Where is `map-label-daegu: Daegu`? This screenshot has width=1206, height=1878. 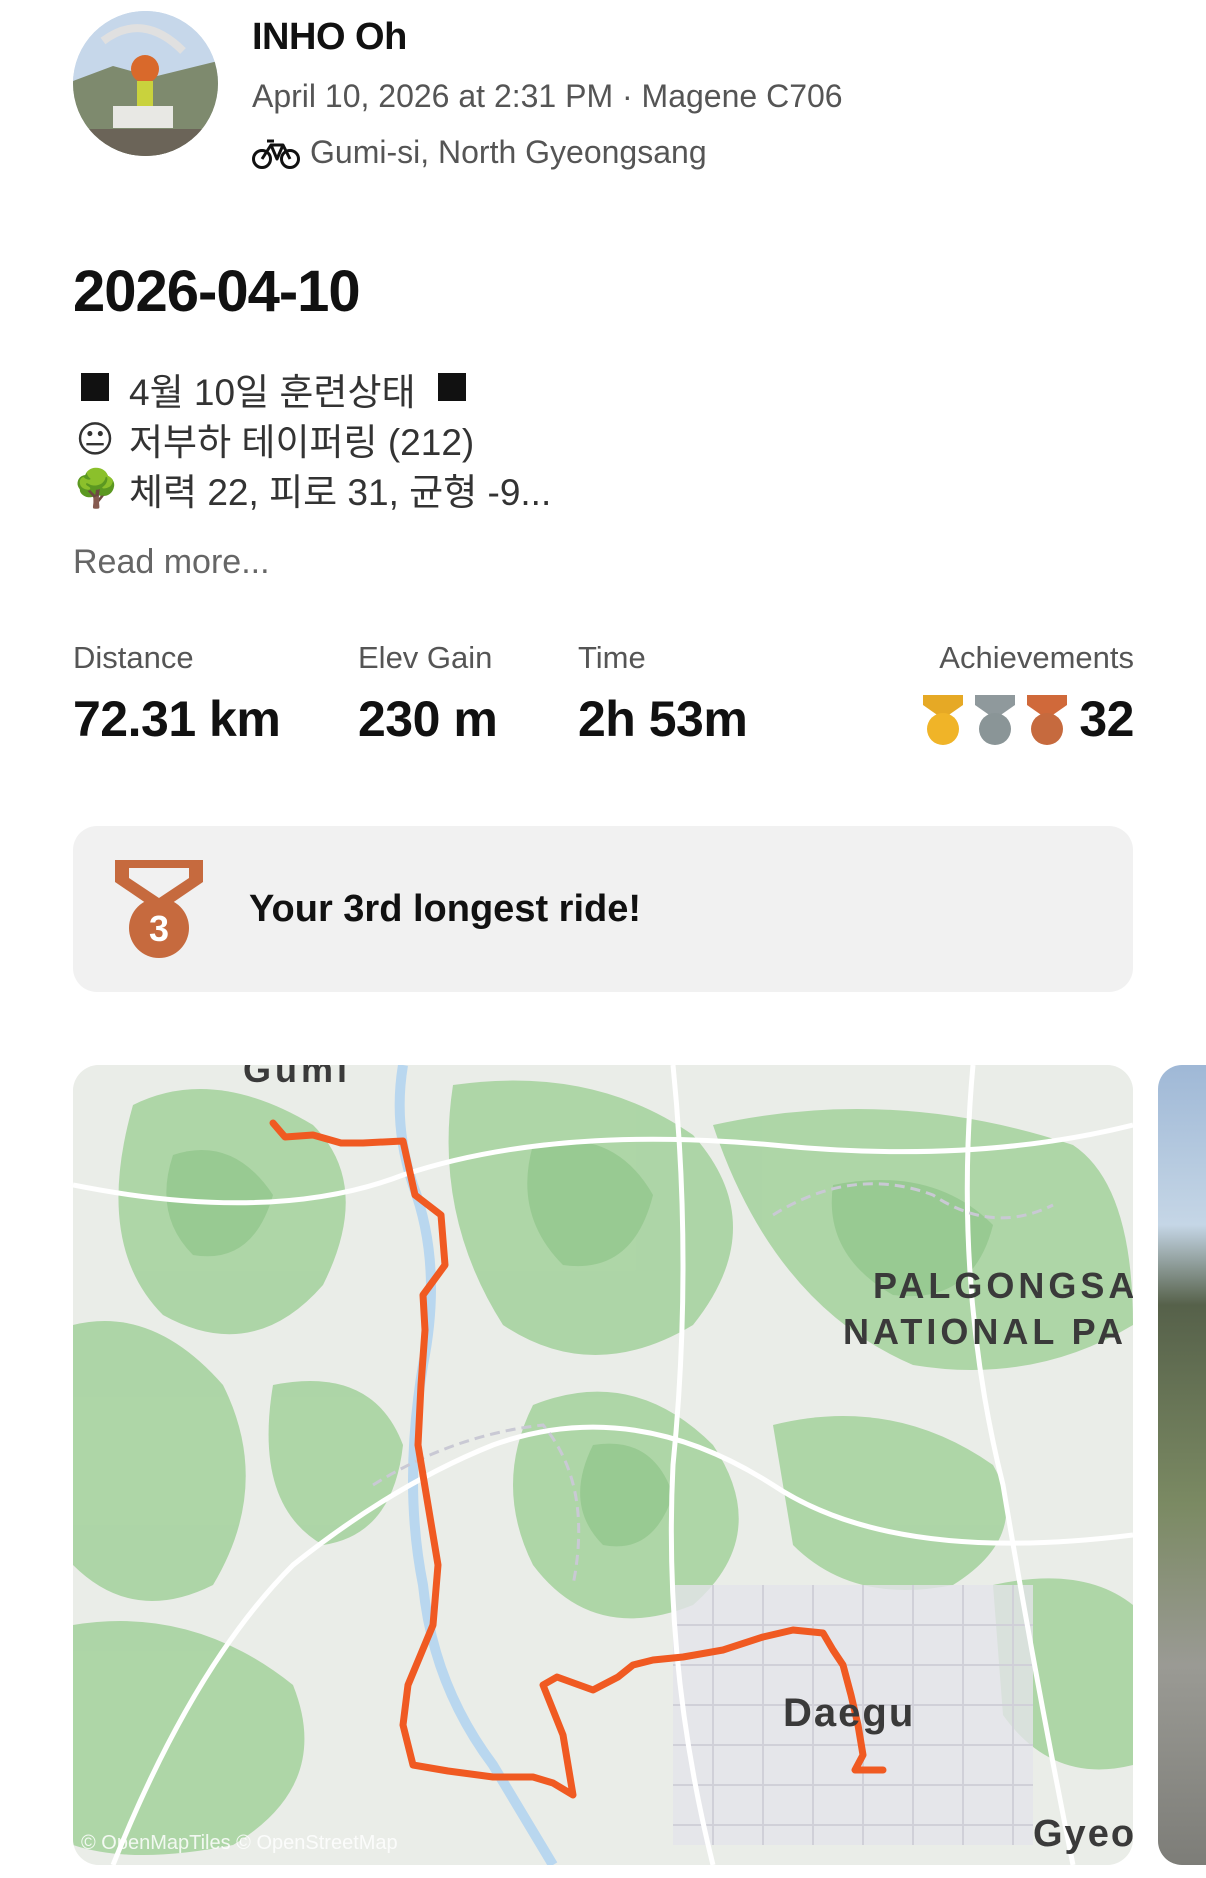
map-label-daegu: Daegu is located at coordinates (849, 1713).